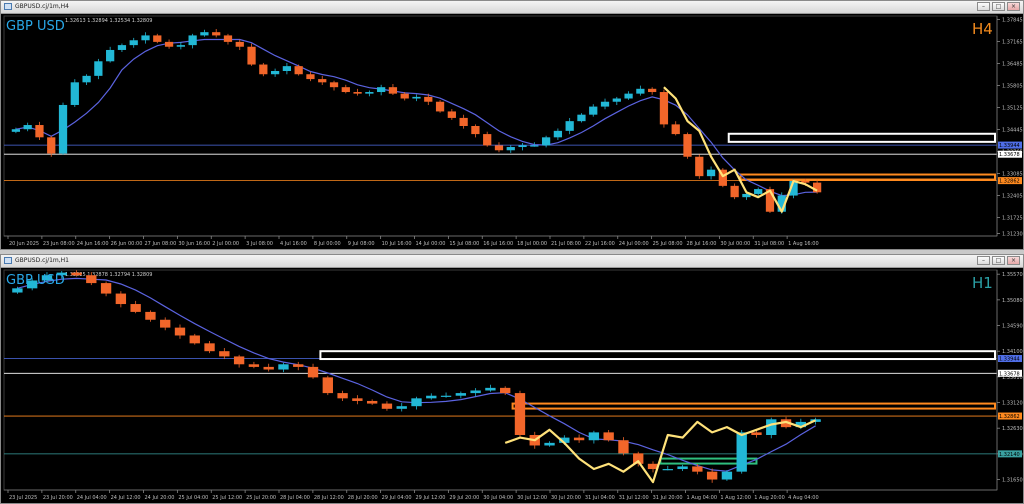 The height and width of the screenshot is (504, 1024). Describe the element at coordinates (566, 244) in the screenshot. I see `h4-time-tick-label: 21 Jul 08:00` at that location.